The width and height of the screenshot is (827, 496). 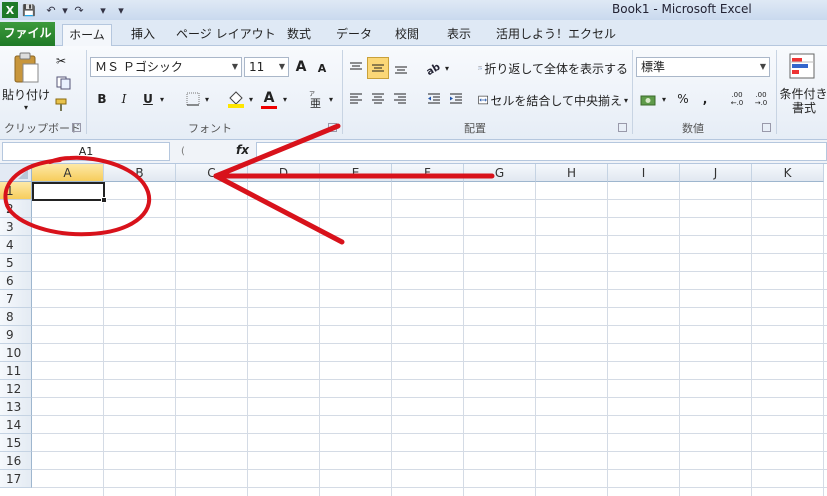 I want to click on column-header-k: K, so click(x=788, y=173).